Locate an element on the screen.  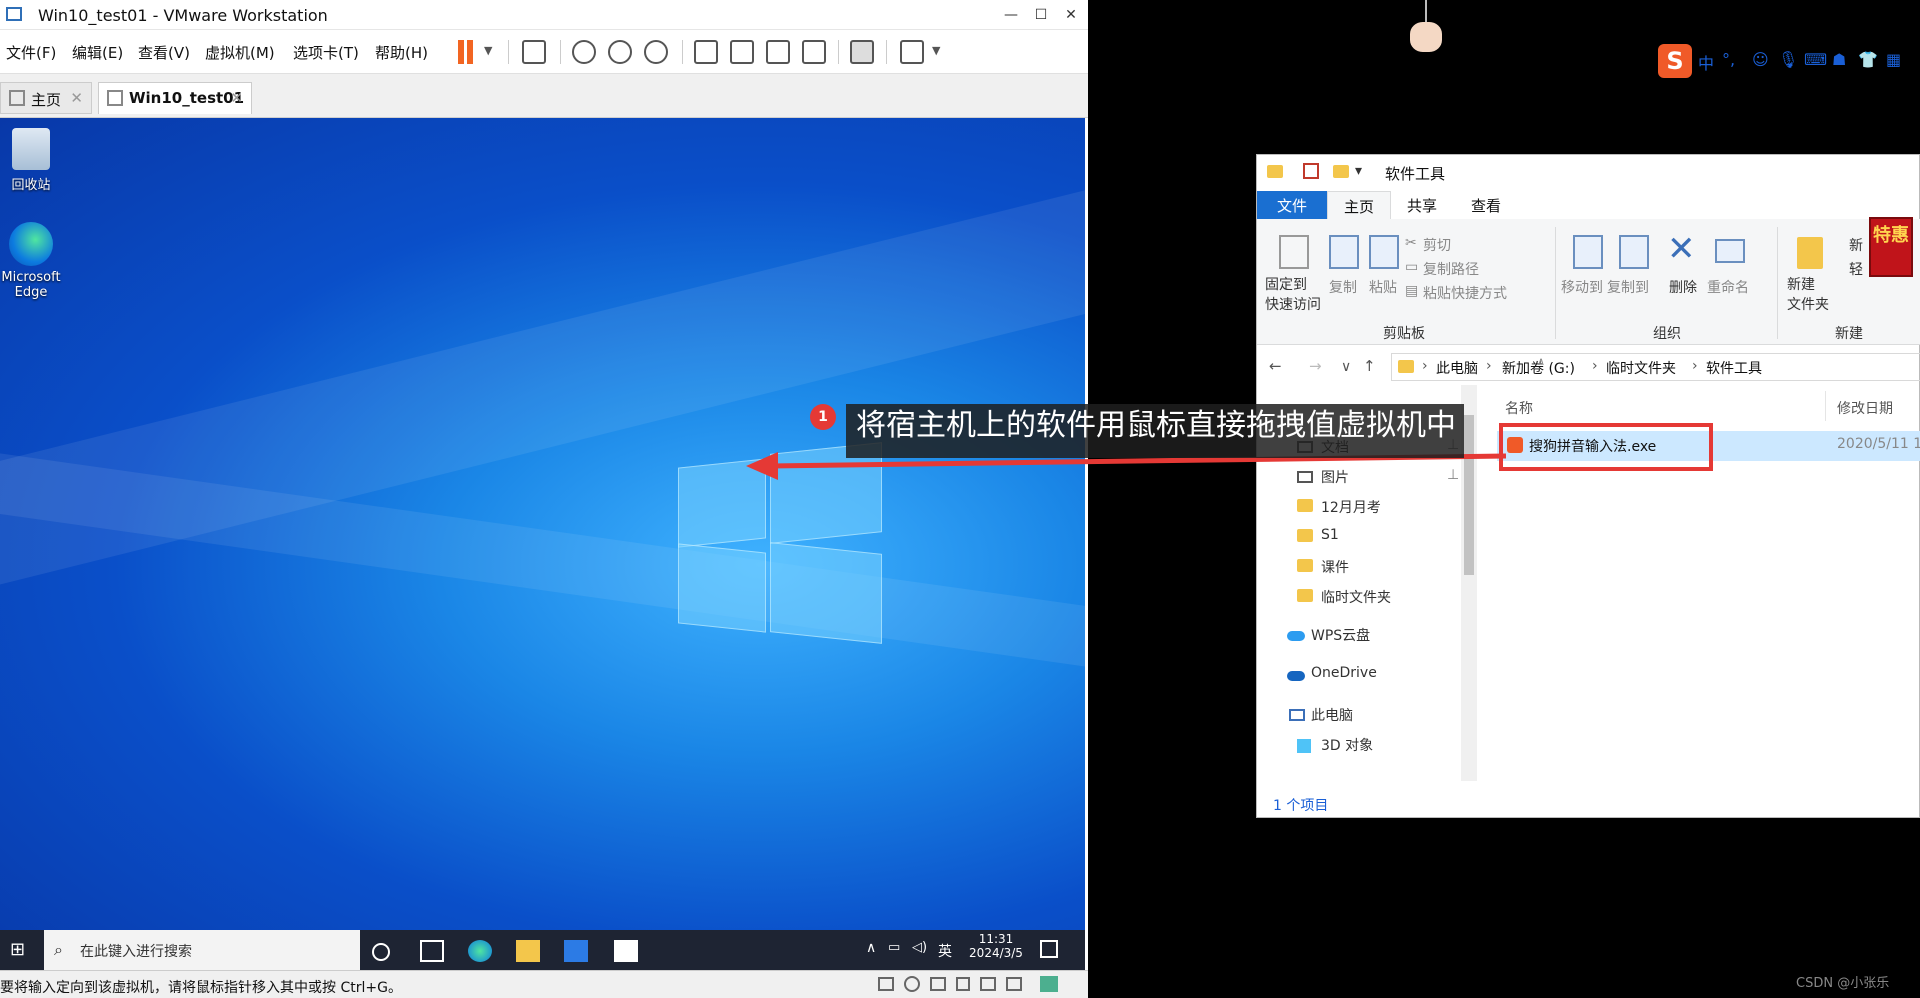
step-badge: 1 is located at coordinates (823, 417).